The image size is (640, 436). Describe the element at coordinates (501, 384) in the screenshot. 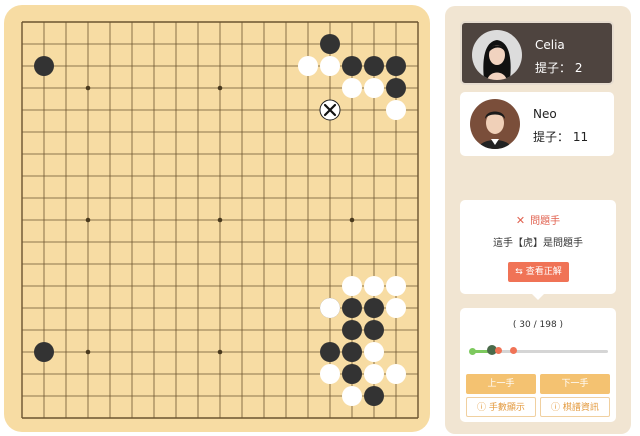

I see `prev-move-button: 上一手` at that location.